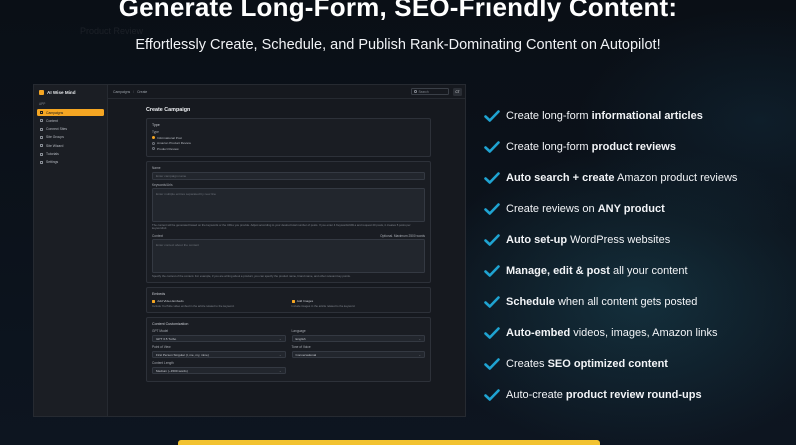 The height and width of the screenshot is (445, 796). I want to click on feature-item: Auto-embed videos, images, Amazon links, so click(634, 333).